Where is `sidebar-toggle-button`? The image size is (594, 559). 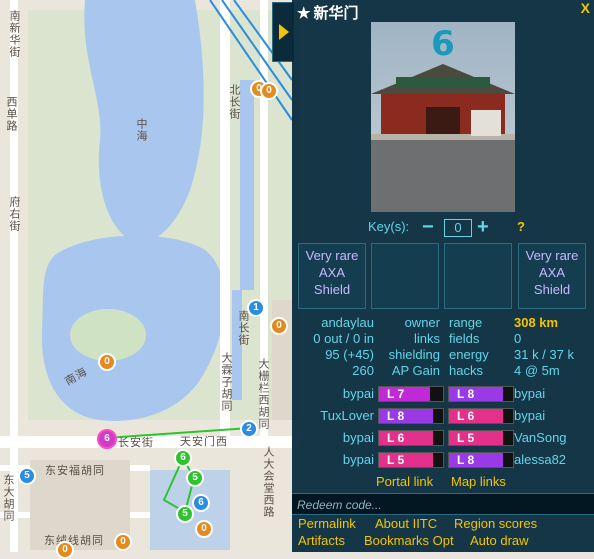
sidebar-toggle-button is located at coordinates (283, 32).